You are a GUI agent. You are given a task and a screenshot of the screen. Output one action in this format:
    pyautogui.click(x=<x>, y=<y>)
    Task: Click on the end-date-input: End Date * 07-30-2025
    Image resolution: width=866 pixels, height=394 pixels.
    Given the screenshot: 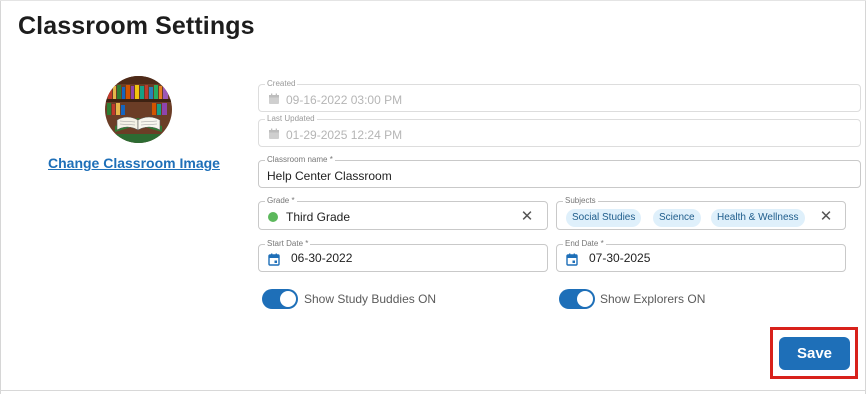 What is the action you would take?
    pyautogui.click(x=701, y=255)
    